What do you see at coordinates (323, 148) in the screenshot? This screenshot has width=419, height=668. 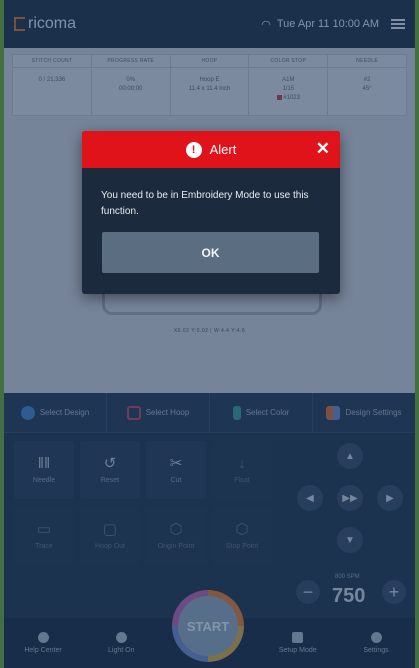 I see `close-icon: ✕` at bounding box center [323, 148].